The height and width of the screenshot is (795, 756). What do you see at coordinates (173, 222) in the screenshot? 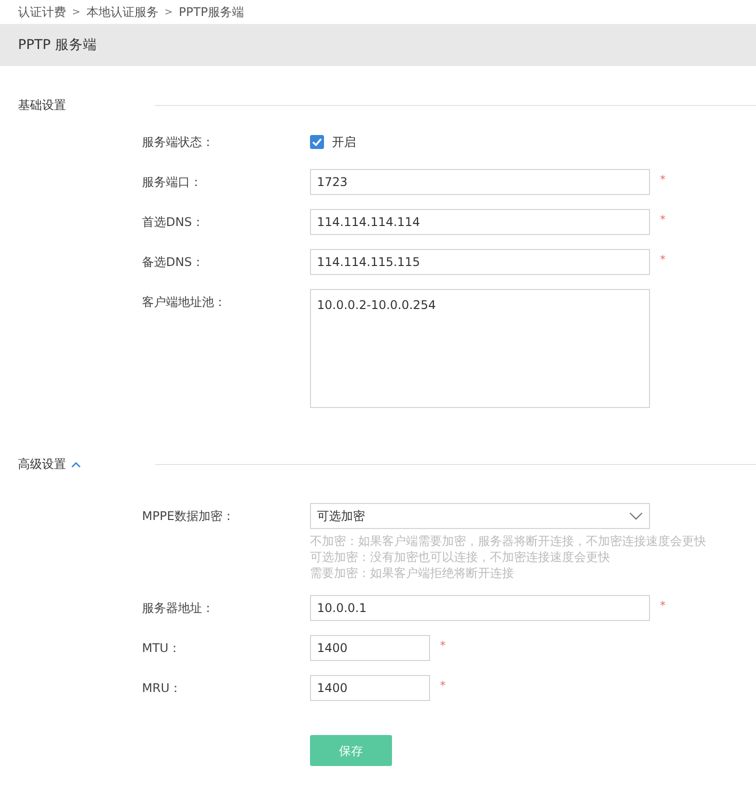
I see `field-label: 首选DNS：` at bounding box center [173, 222].